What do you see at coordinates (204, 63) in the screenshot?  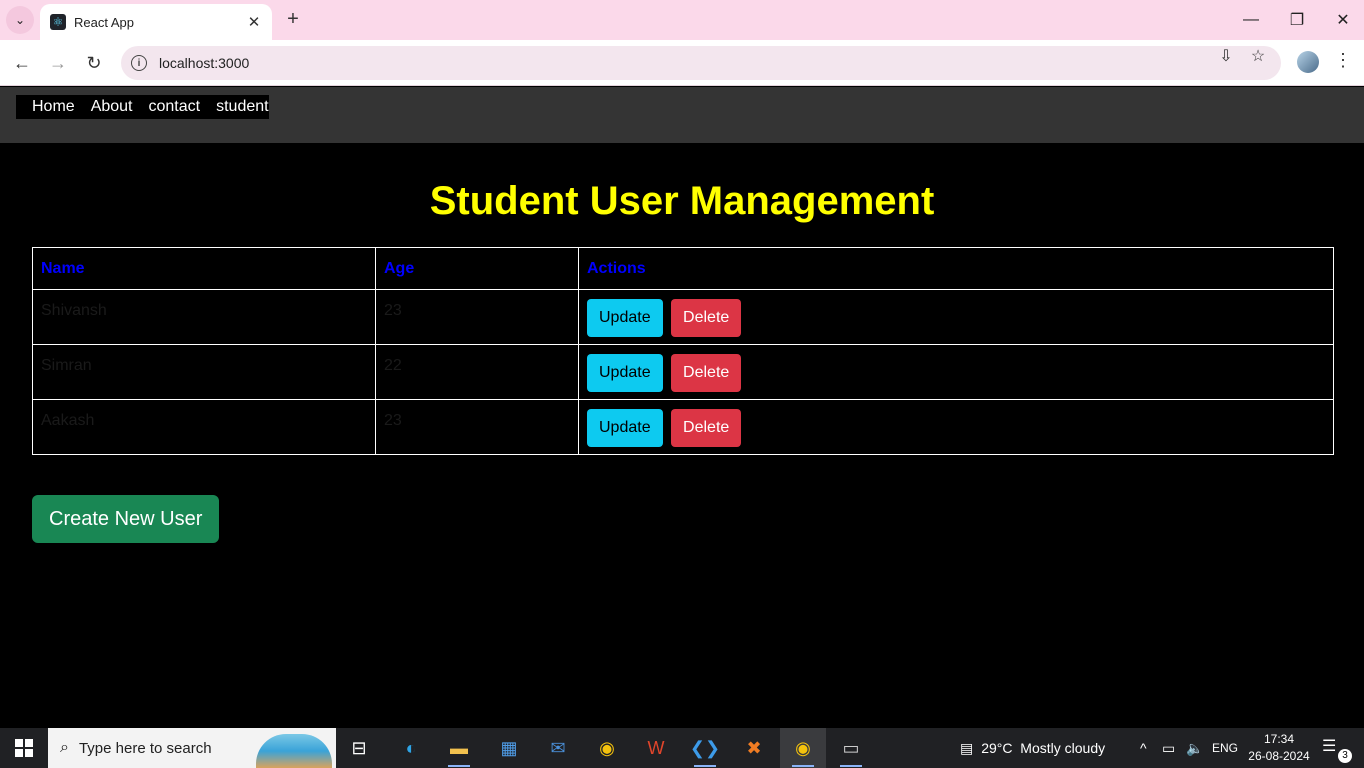 I see `url-text: localhost:3000` at bounding box center [204, 63].